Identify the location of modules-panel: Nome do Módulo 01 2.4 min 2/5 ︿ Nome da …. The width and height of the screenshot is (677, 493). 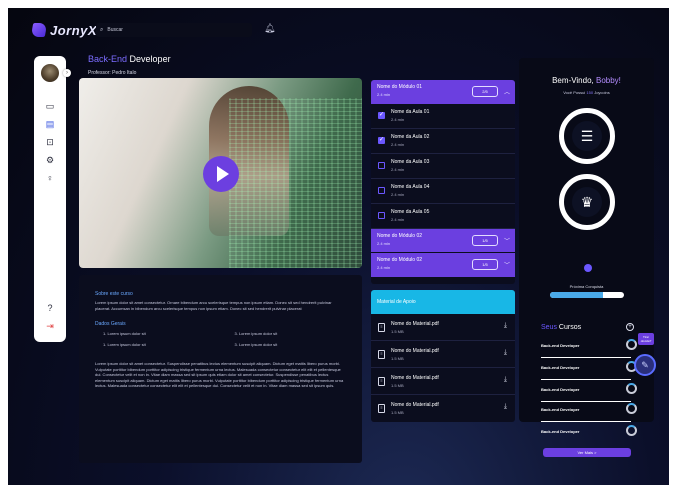
(443, 182).